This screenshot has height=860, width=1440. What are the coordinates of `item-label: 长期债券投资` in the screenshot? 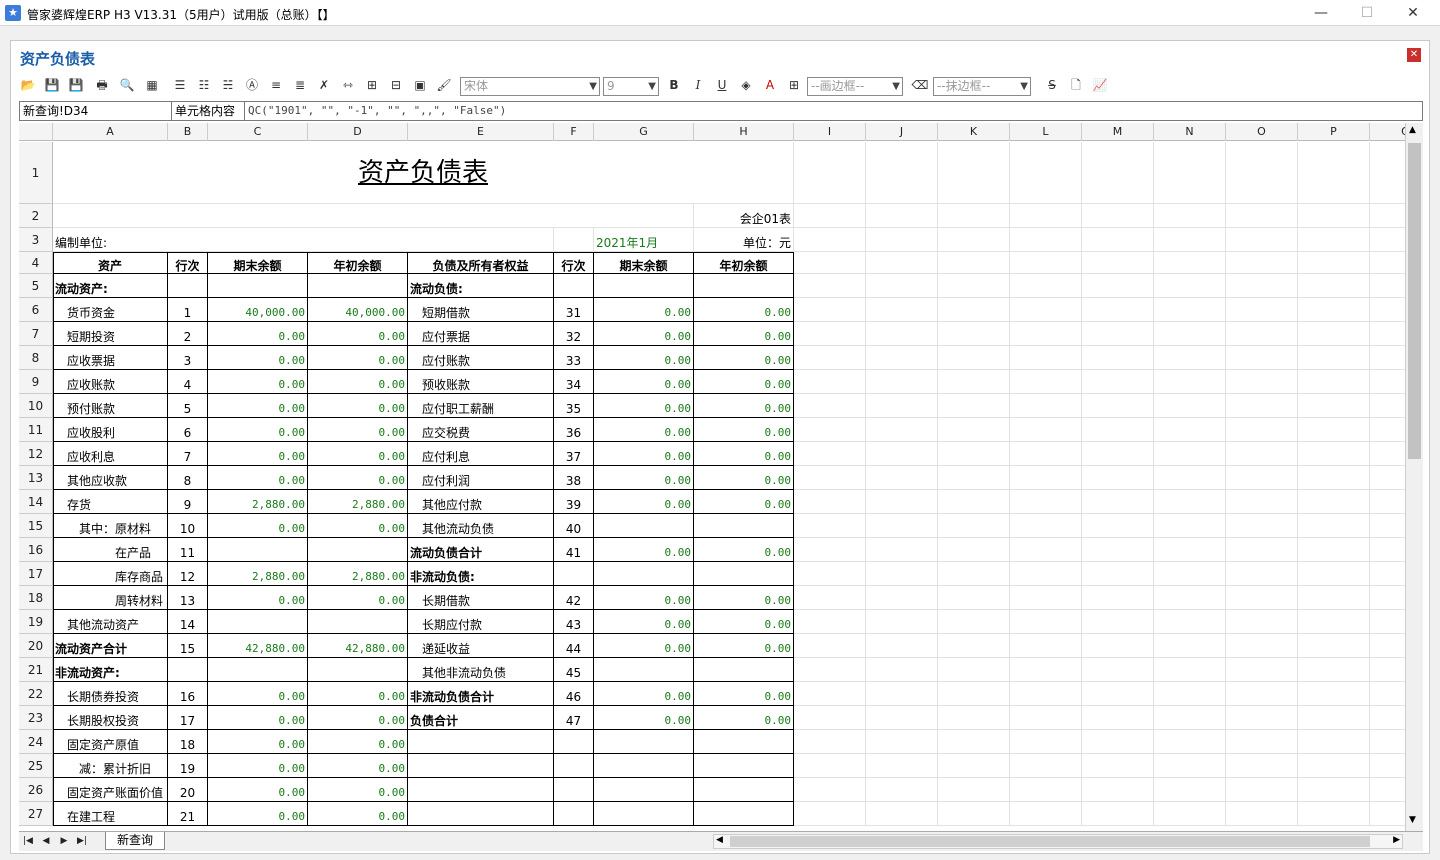 It's located at (110, 694).